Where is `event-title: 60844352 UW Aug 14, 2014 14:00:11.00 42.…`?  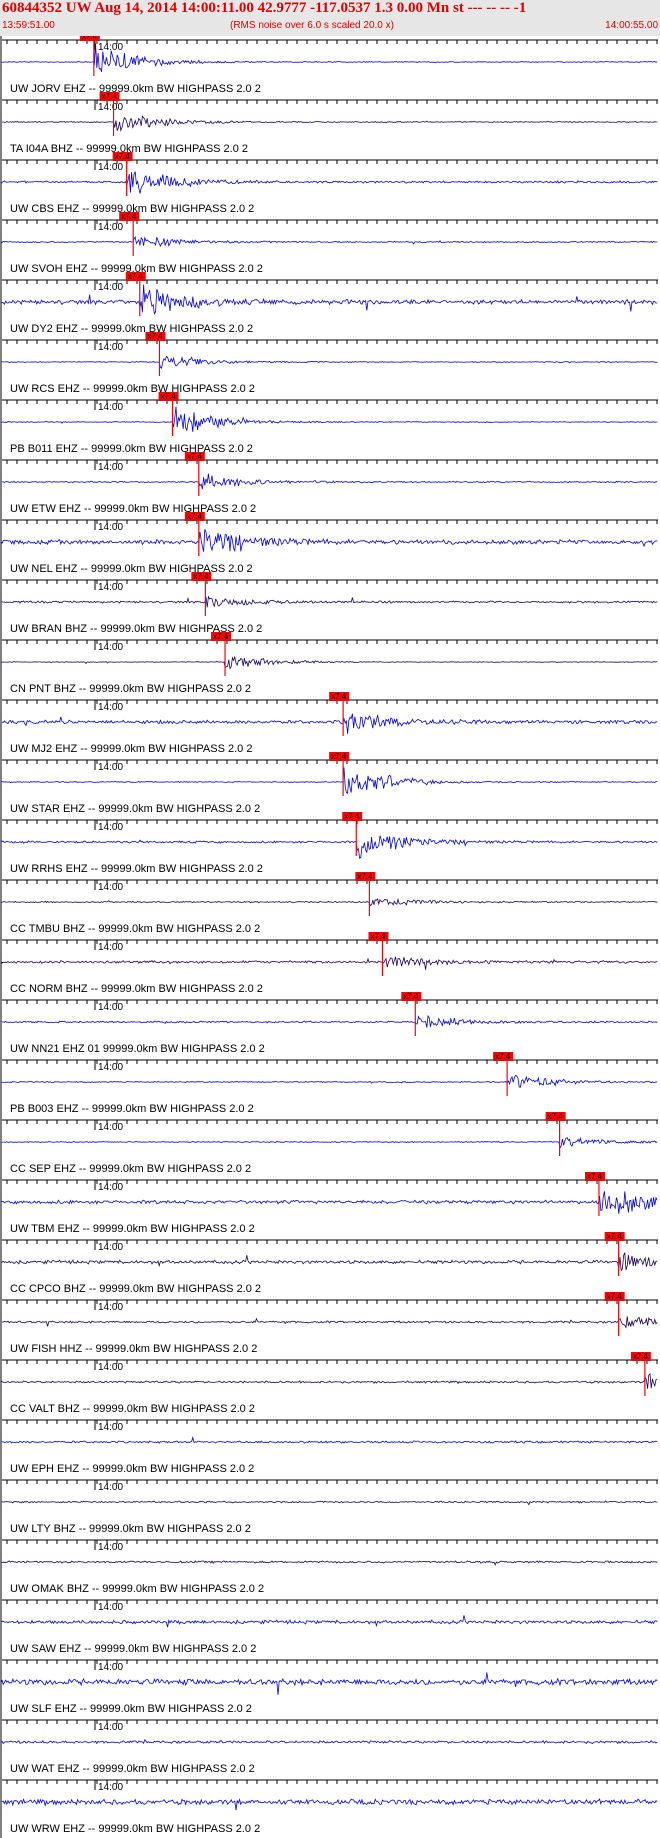 event-title: 60844352 UW Aug 14, 2014 14:00:11.00 42.… is located at coordinates (264, 8).